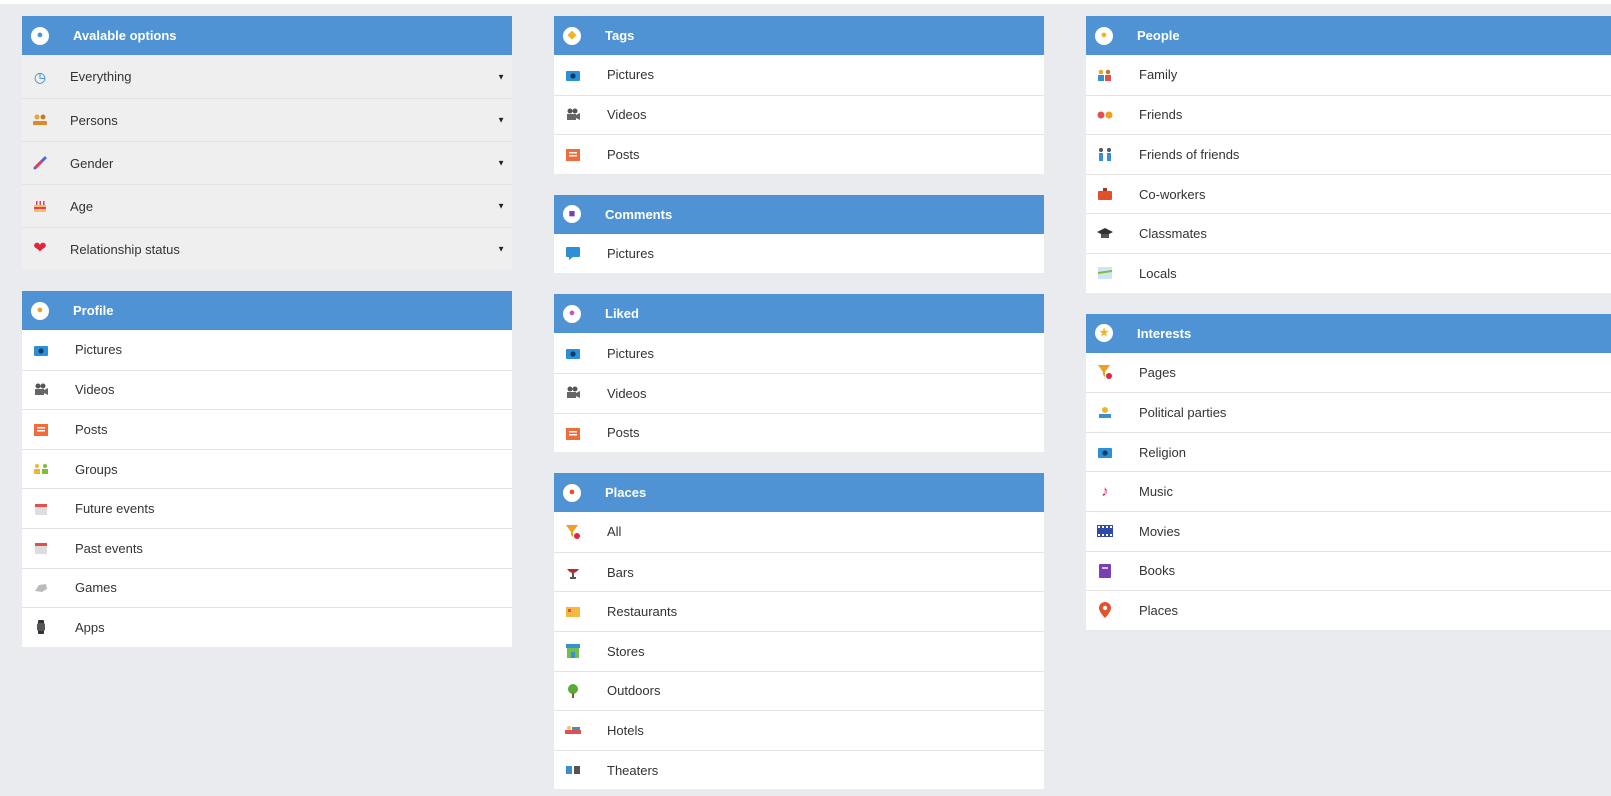  What do you see at coordinates (1172, 194) in the screenshot?
I see `people-item-label: Co-workers` at bounding box center [1172, 194].